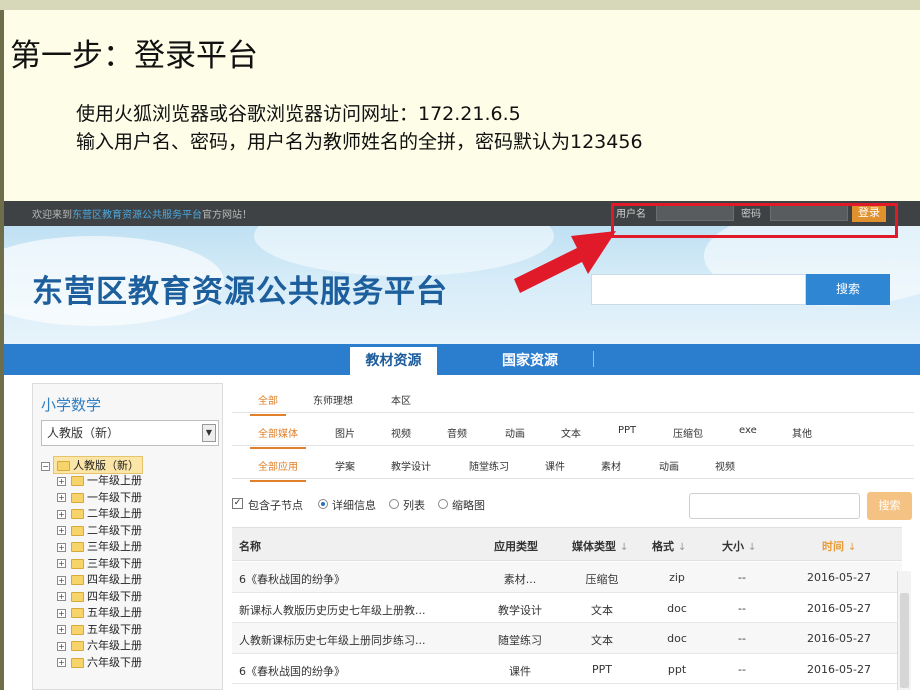 The width and height of the screenshot is (920, 690). I want to click on filter-media-item: 其他, so click(802, 432).